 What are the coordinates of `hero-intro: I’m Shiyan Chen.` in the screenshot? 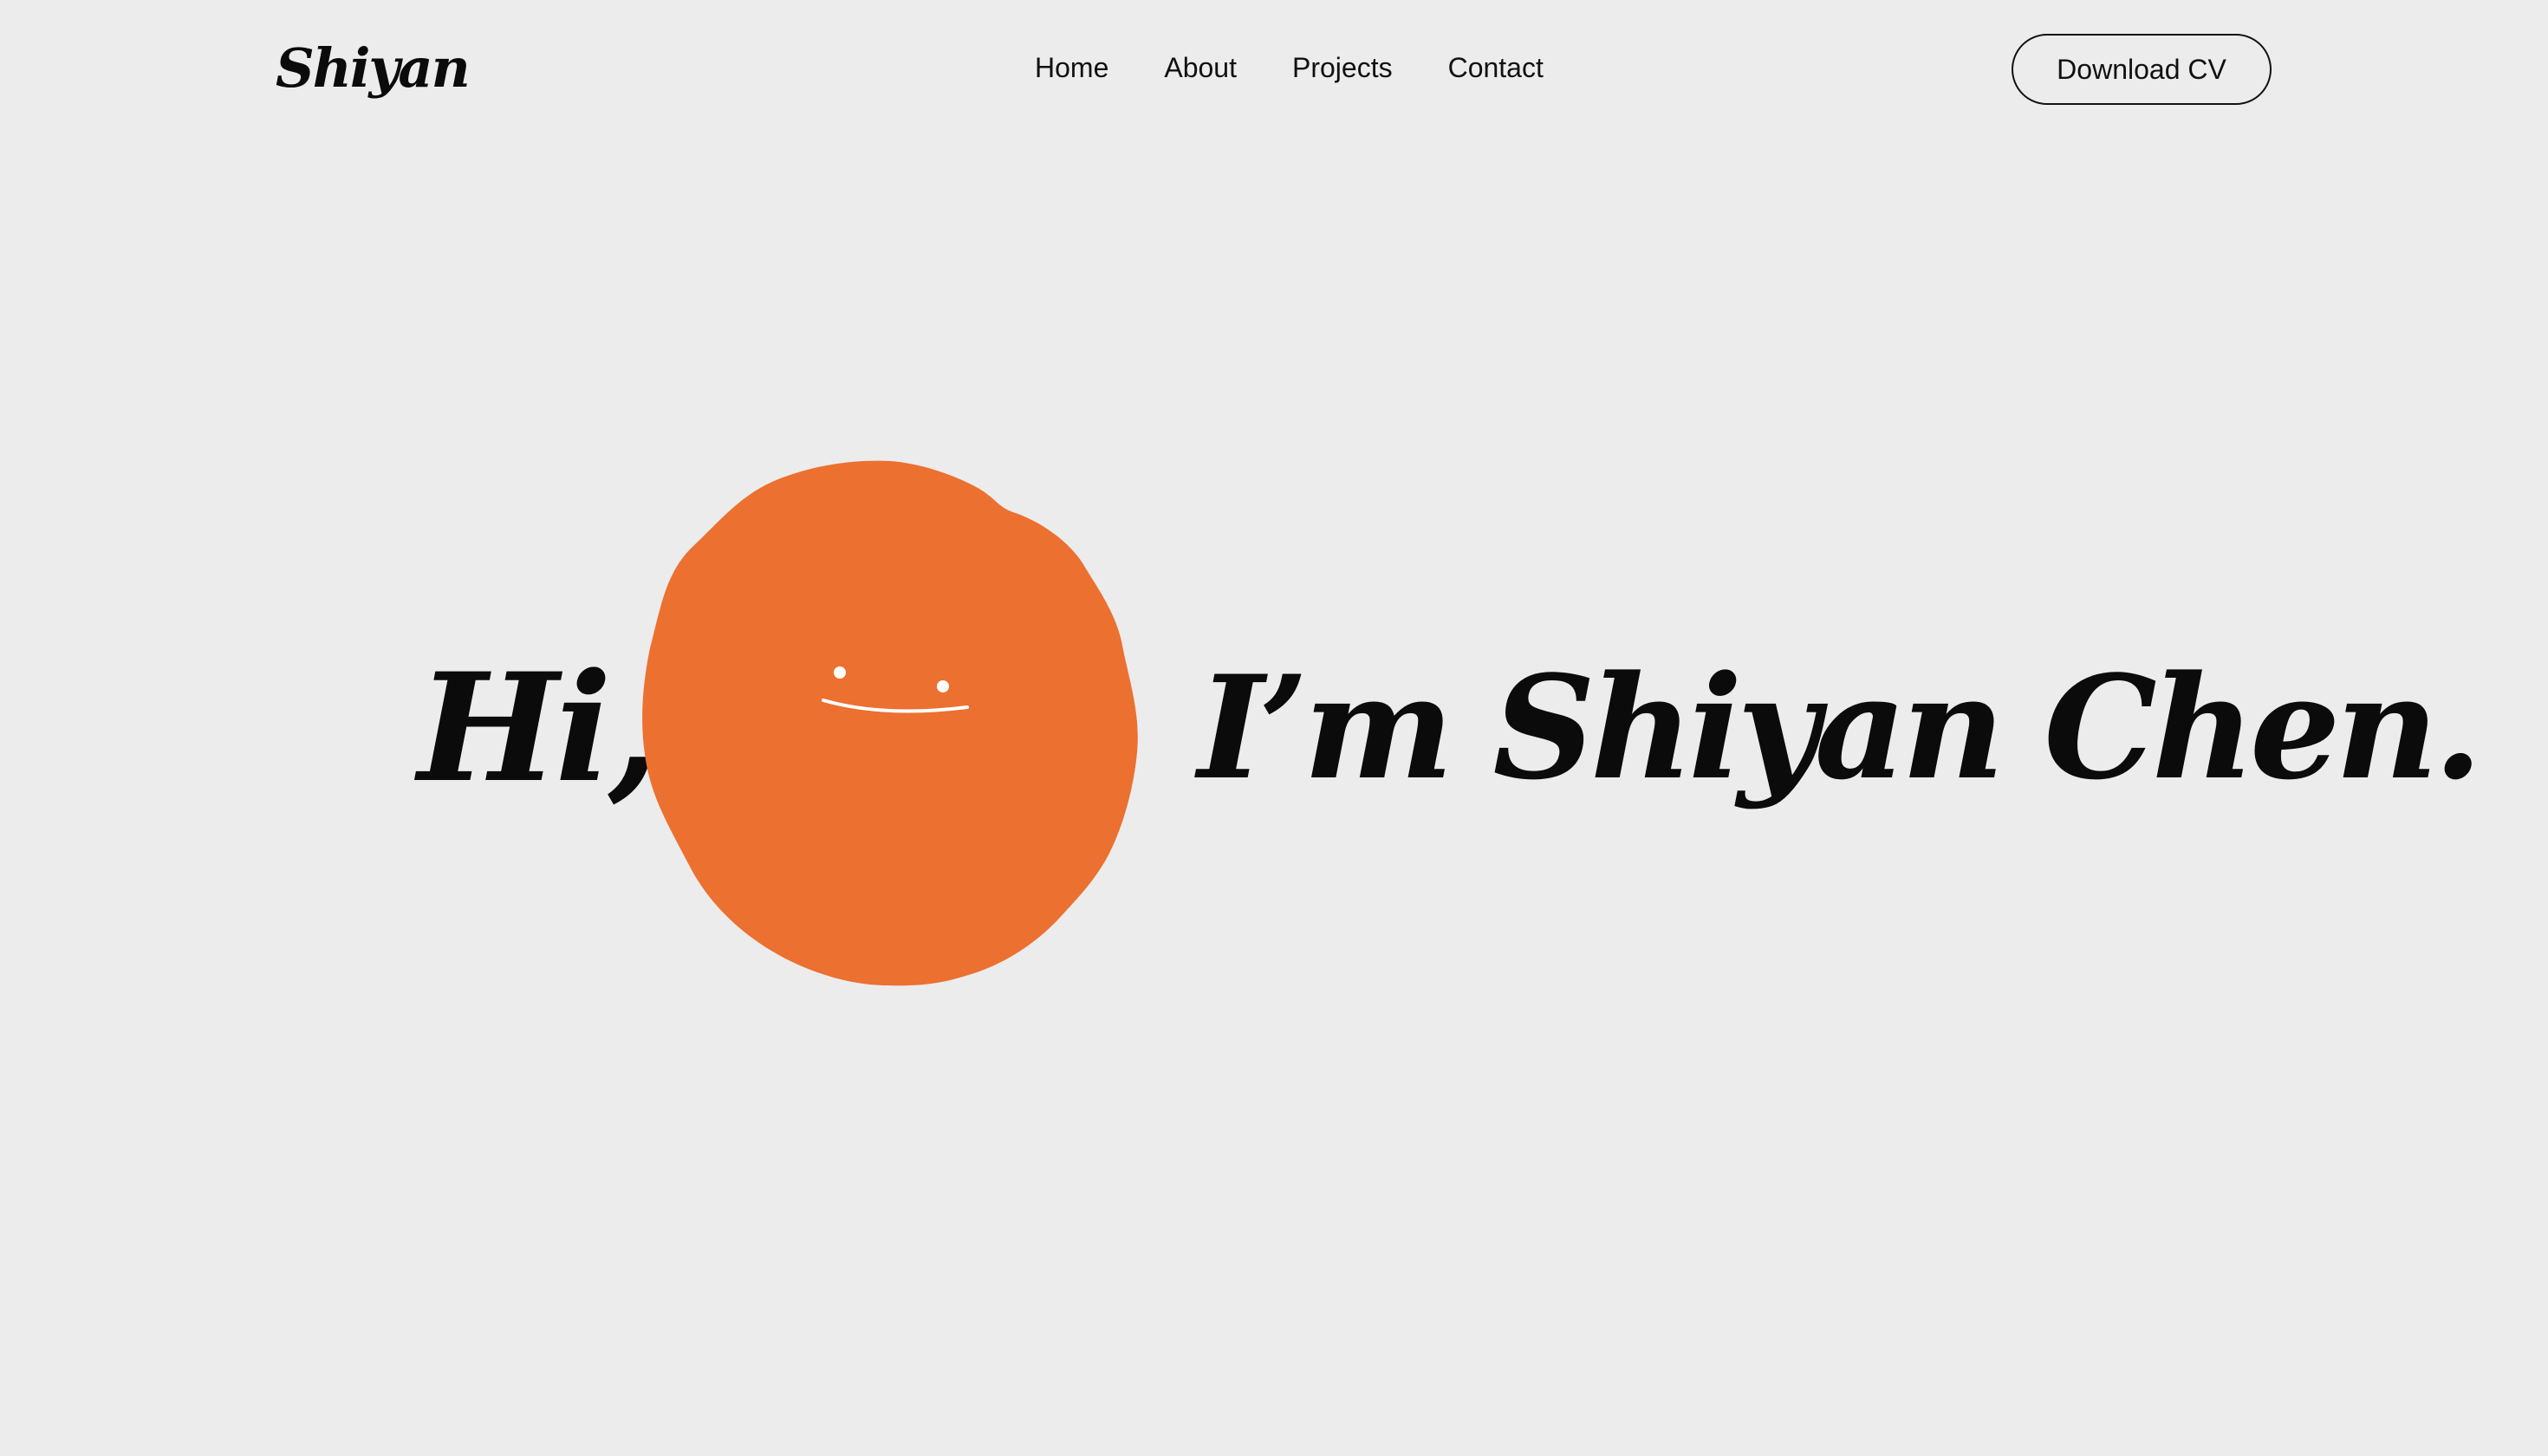 It's located at (1840, 727).